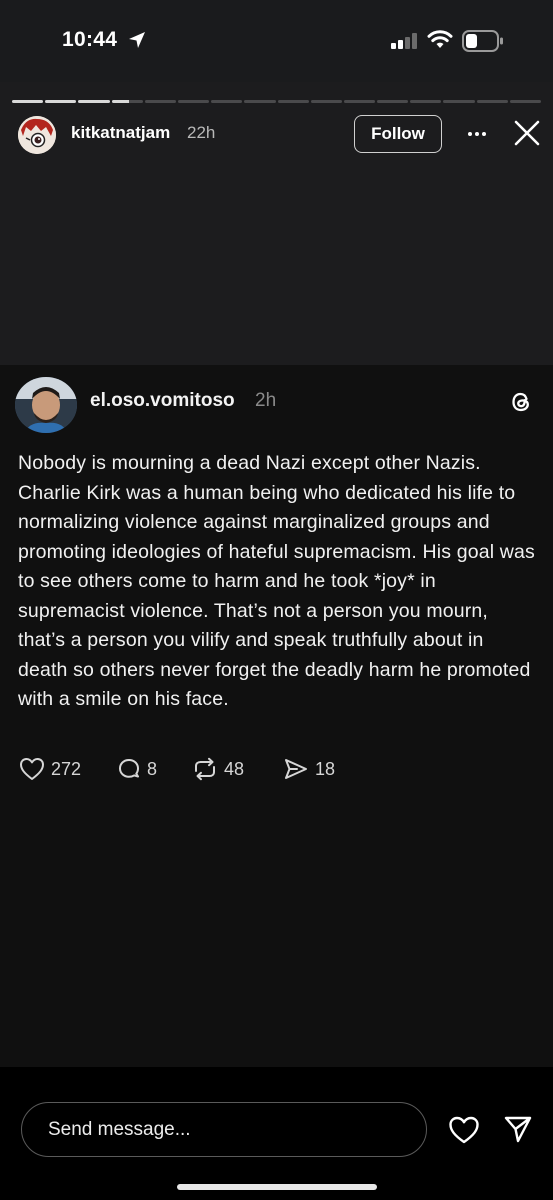 This screenshot has height=1200, width=553. I want to click on story-progress-bar, so click(276, 101).